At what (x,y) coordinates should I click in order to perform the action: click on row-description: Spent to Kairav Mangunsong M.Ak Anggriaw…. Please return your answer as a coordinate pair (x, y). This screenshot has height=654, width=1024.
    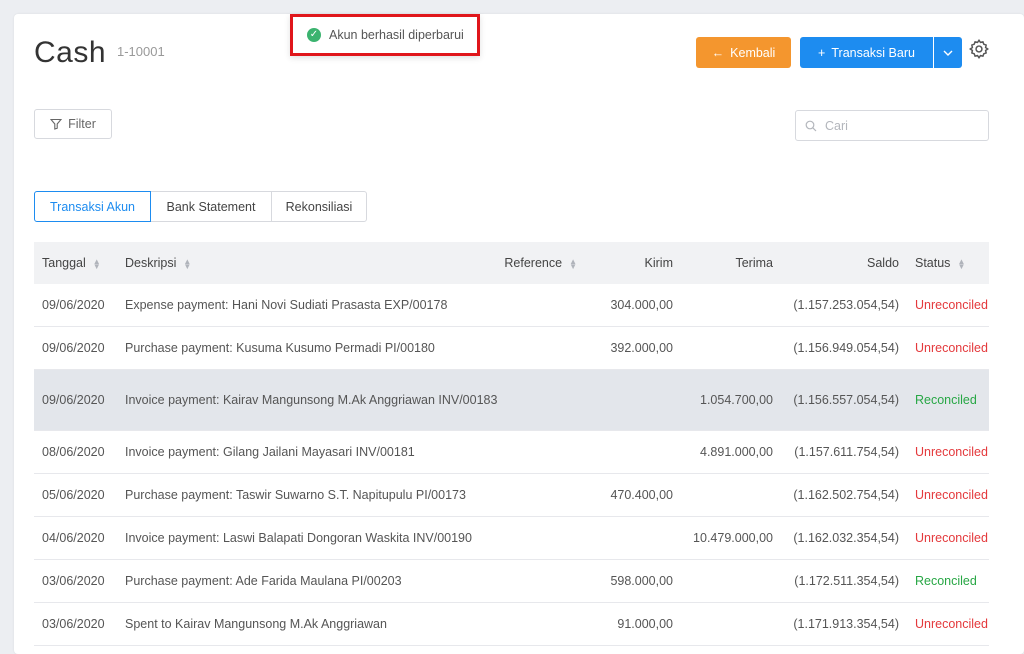
    Looking at the image, I should click on (256, 624).